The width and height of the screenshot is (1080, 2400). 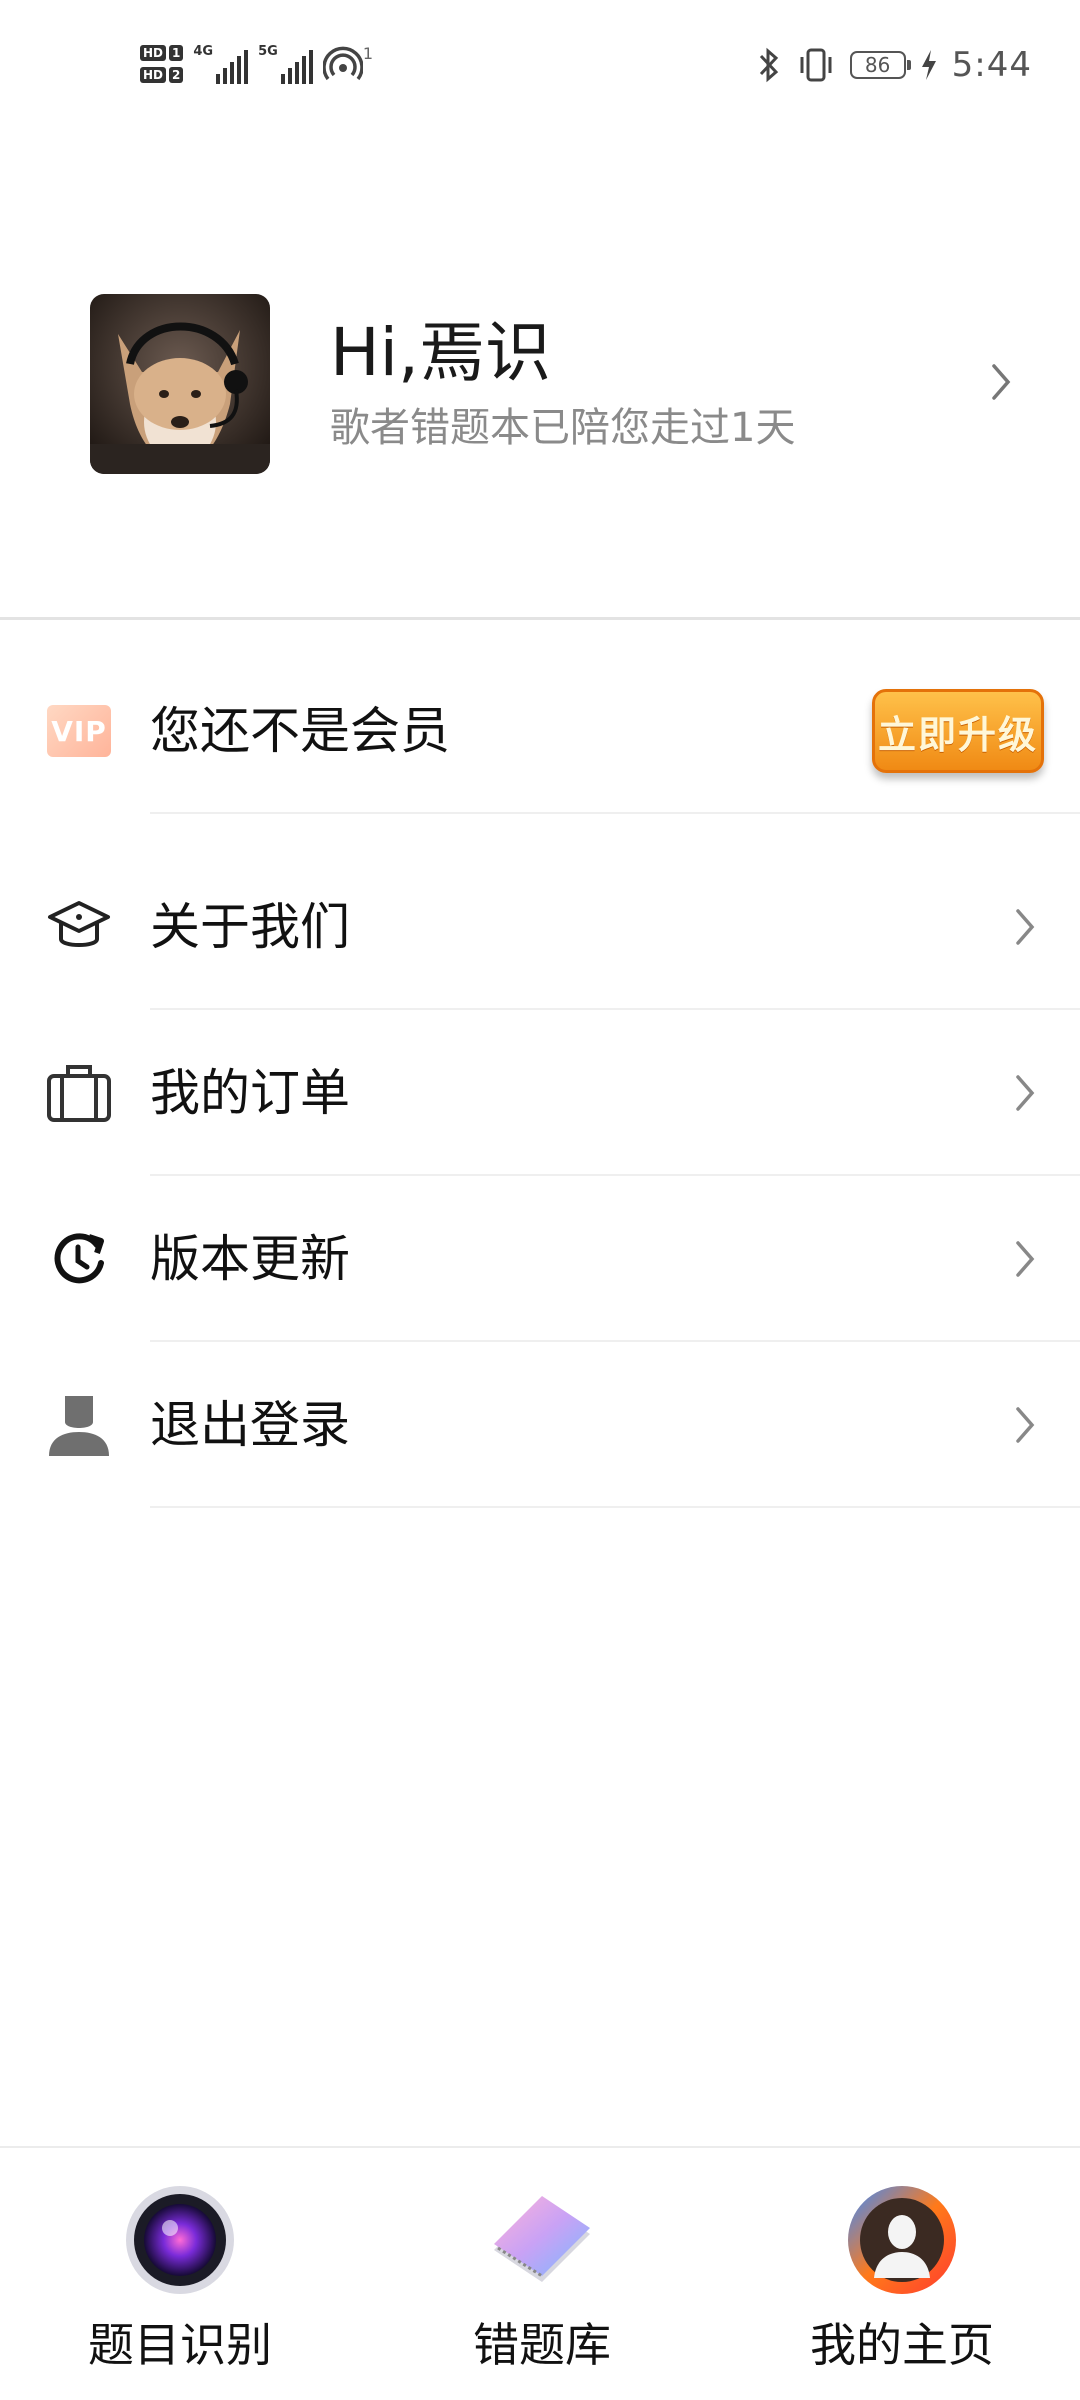 What do you see at coordinates (176, 53) in the screenshot?
I see `sim-slot: 1` at bounding box center [176, 53].